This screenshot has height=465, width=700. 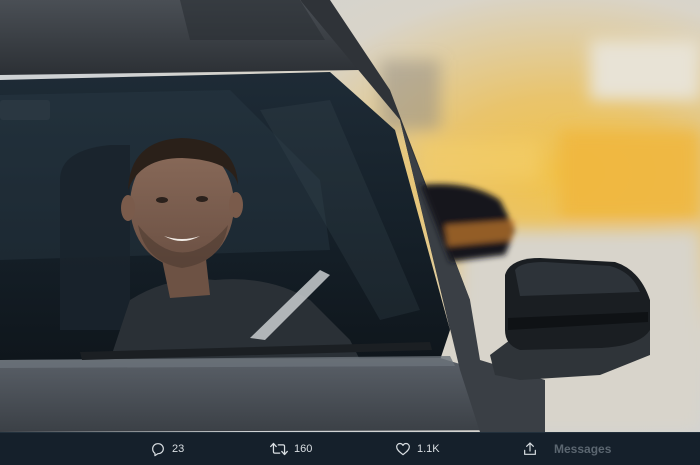 I want to click on like-count: 1.1K, so click(x=428, y=449).